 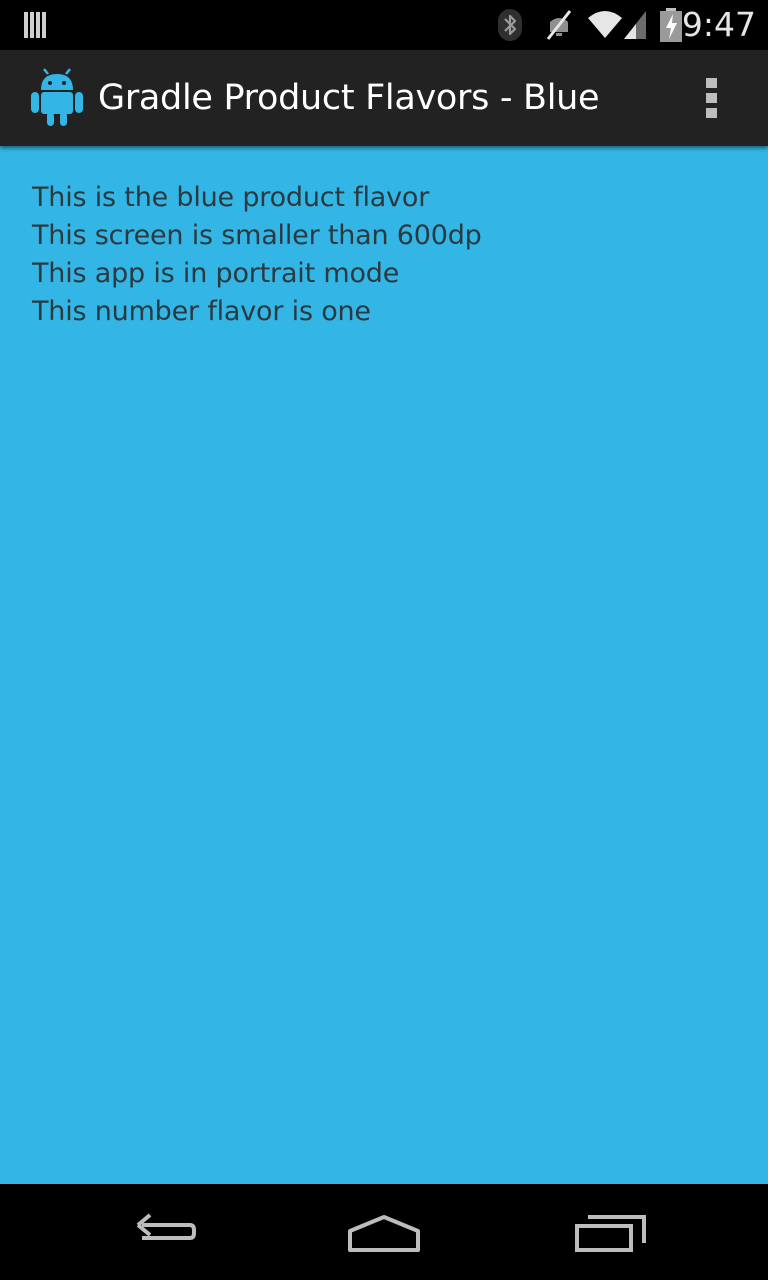 I want to click on action-bar: Gradle Product Flavors - Blue, so click(x=384, y=98).